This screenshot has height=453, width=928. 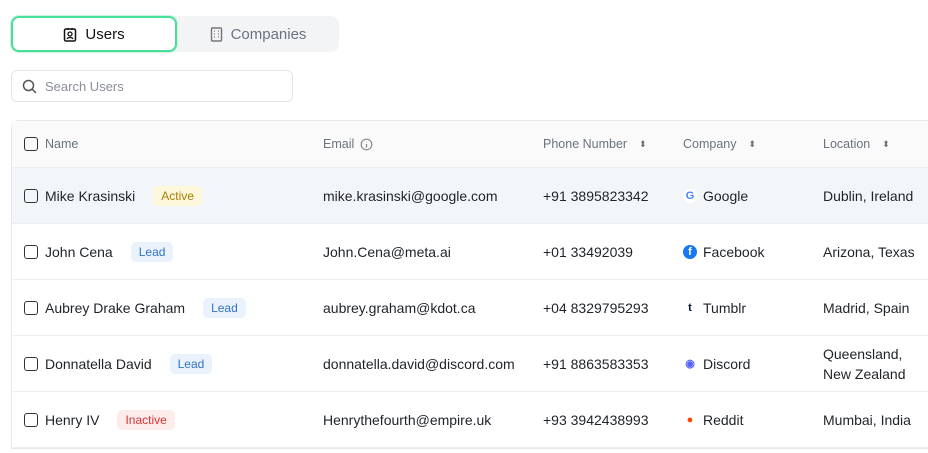 I want to click on reddit-icon: ●, so click(x=690, y=419).